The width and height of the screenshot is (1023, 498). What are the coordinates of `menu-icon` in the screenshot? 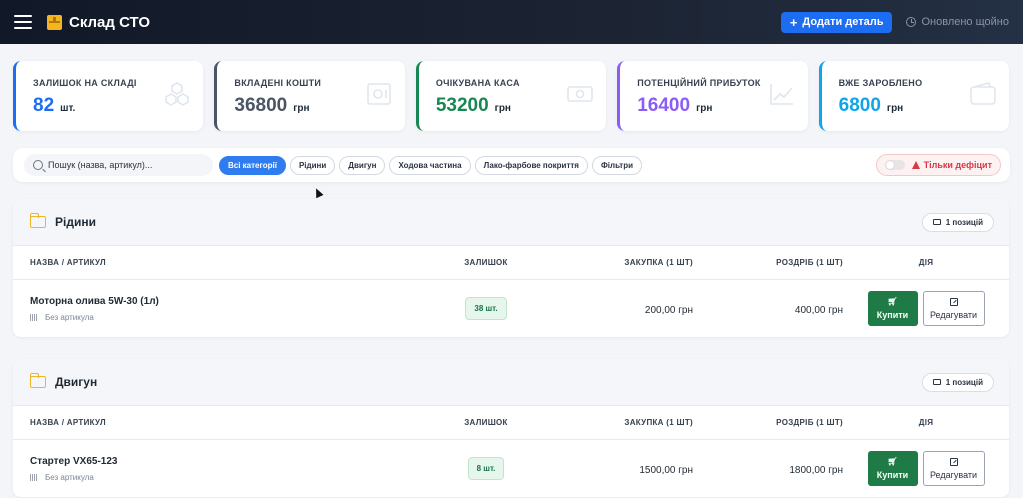 It's located at (23, 22).